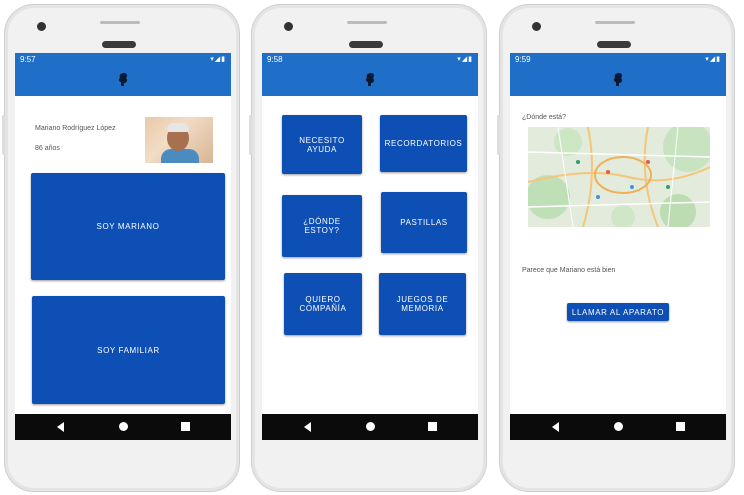  Describe the element at coordinates (422, 304) in the screenshot. I see `juegos-de-memoria-button: JUEGOS DE MEMORIA` at that location.